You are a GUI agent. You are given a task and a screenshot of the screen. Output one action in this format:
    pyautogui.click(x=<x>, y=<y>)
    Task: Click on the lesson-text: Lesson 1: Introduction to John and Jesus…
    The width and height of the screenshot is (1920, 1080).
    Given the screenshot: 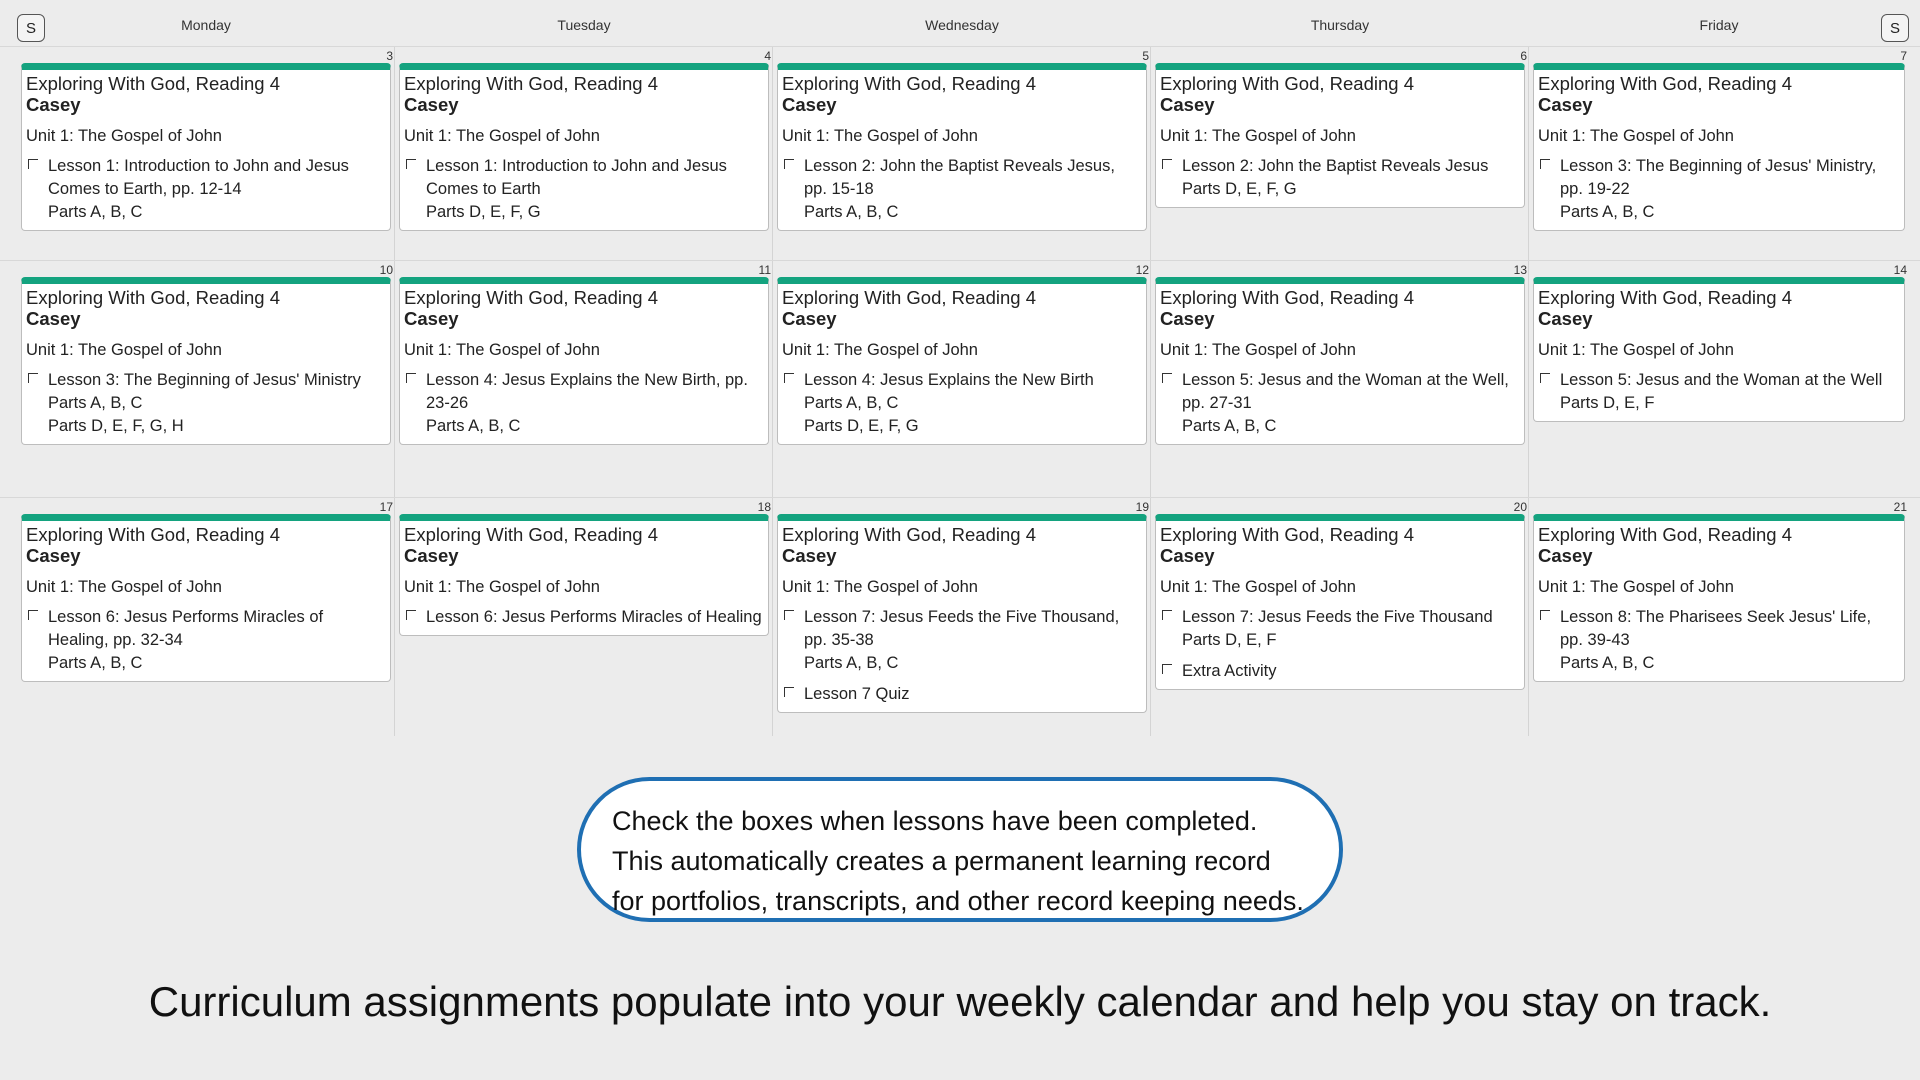 What is the action you would take?
    pyautogui.click(x=198, y=177)
    